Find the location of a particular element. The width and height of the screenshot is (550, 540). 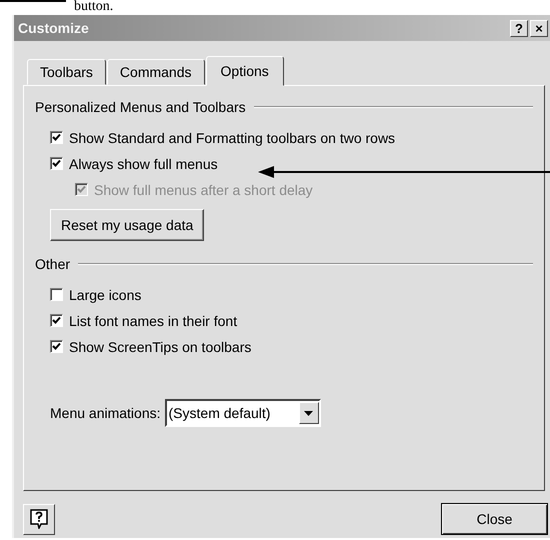

help-bubble-icon is located at coordinates (39, 519).